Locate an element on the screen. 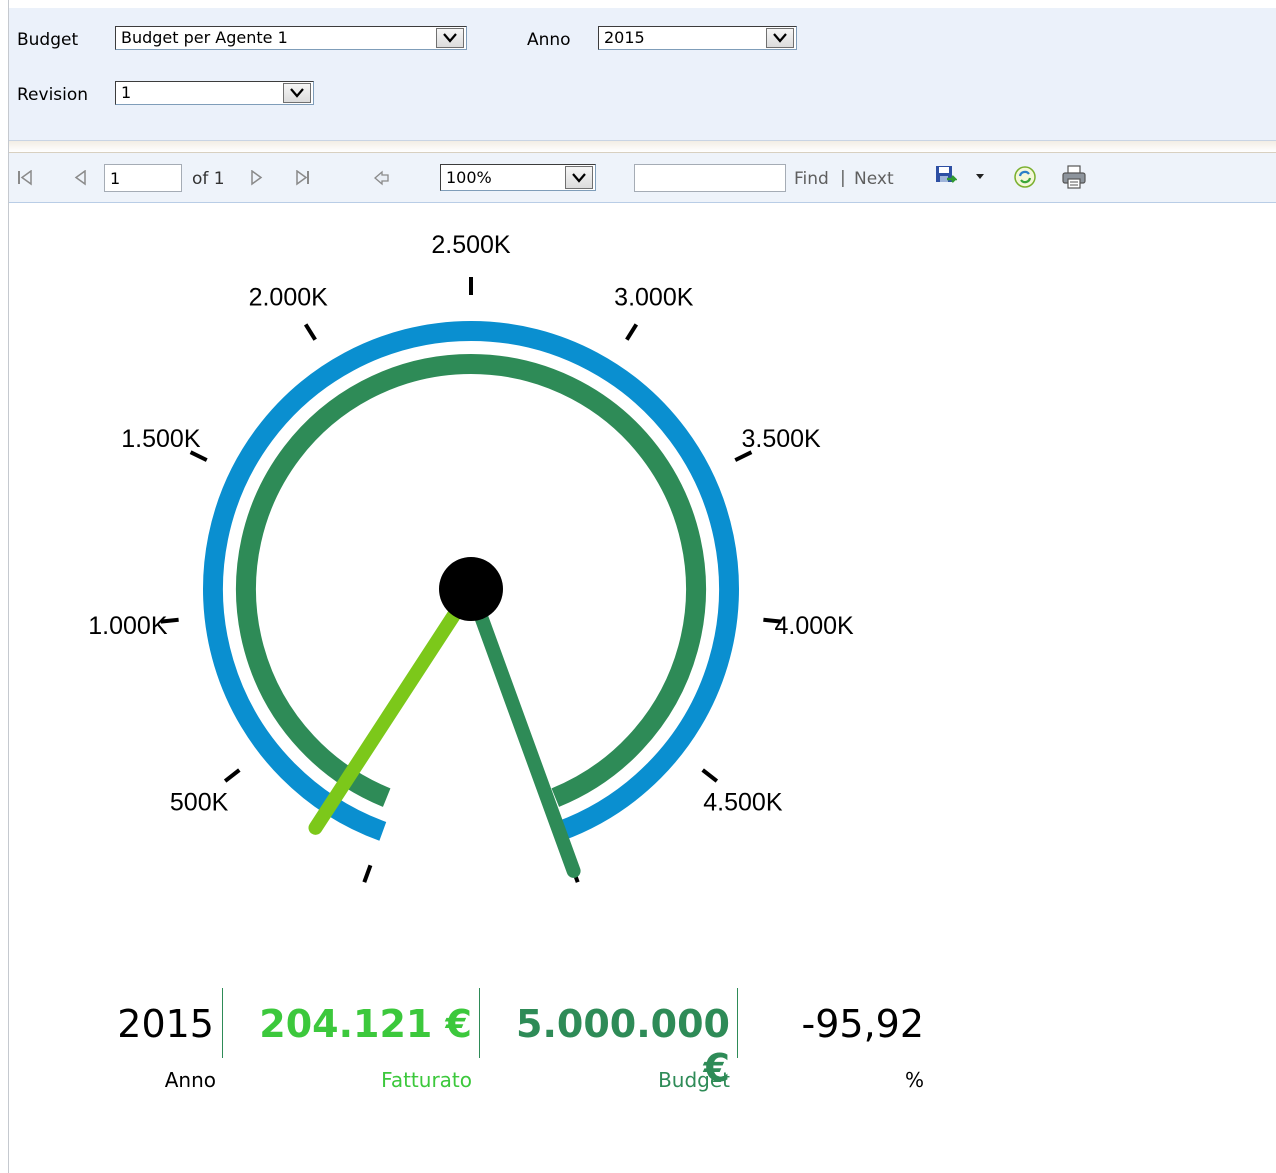 The width and height of the screenshot is (1276, 1173). summary-percent-value: -95,92 is located at coordinates (863, 1024).